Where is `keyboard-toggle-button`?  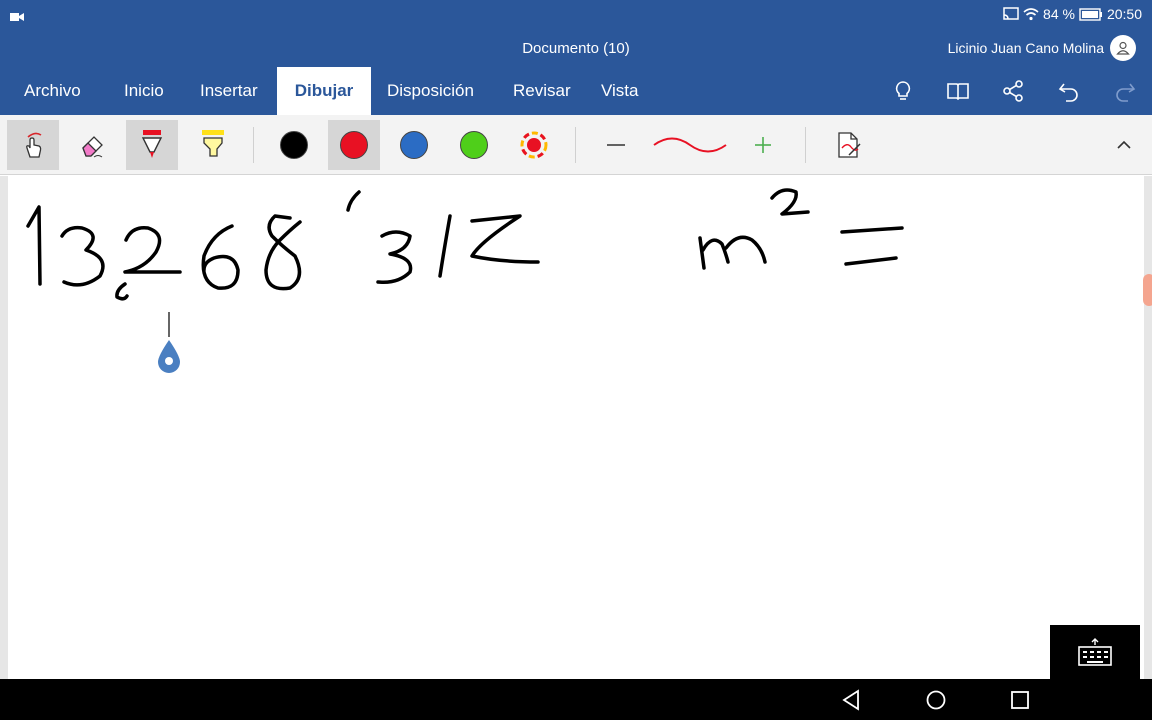
keyboard-toggle-button is located at coordinates (1095, 652).